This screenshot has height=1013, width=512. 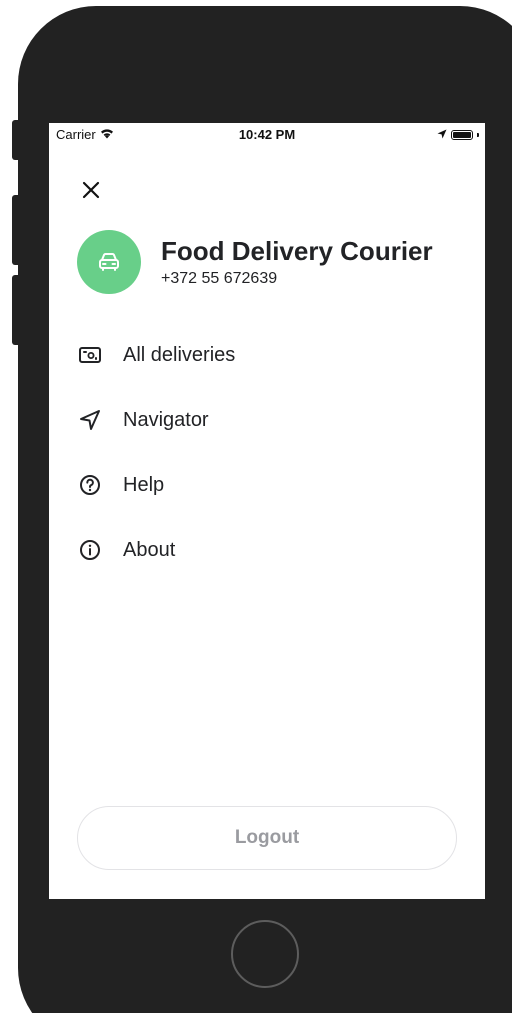 What do you see at coordinates (90, 485) in the screenshot?
I see `question-circle-icon` at bounding box center [90, 485].